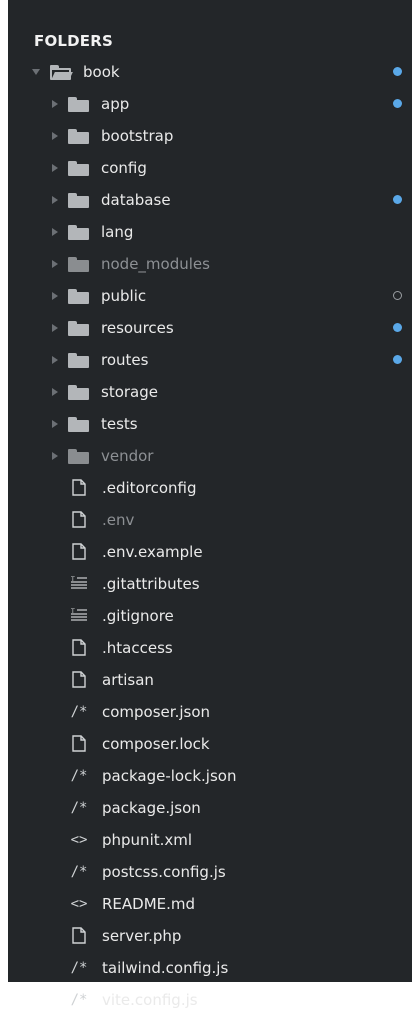  Describe the element at coordinates (151, 584) in the screenshot. I see `tree-item-label: .gitattributes` at that location.